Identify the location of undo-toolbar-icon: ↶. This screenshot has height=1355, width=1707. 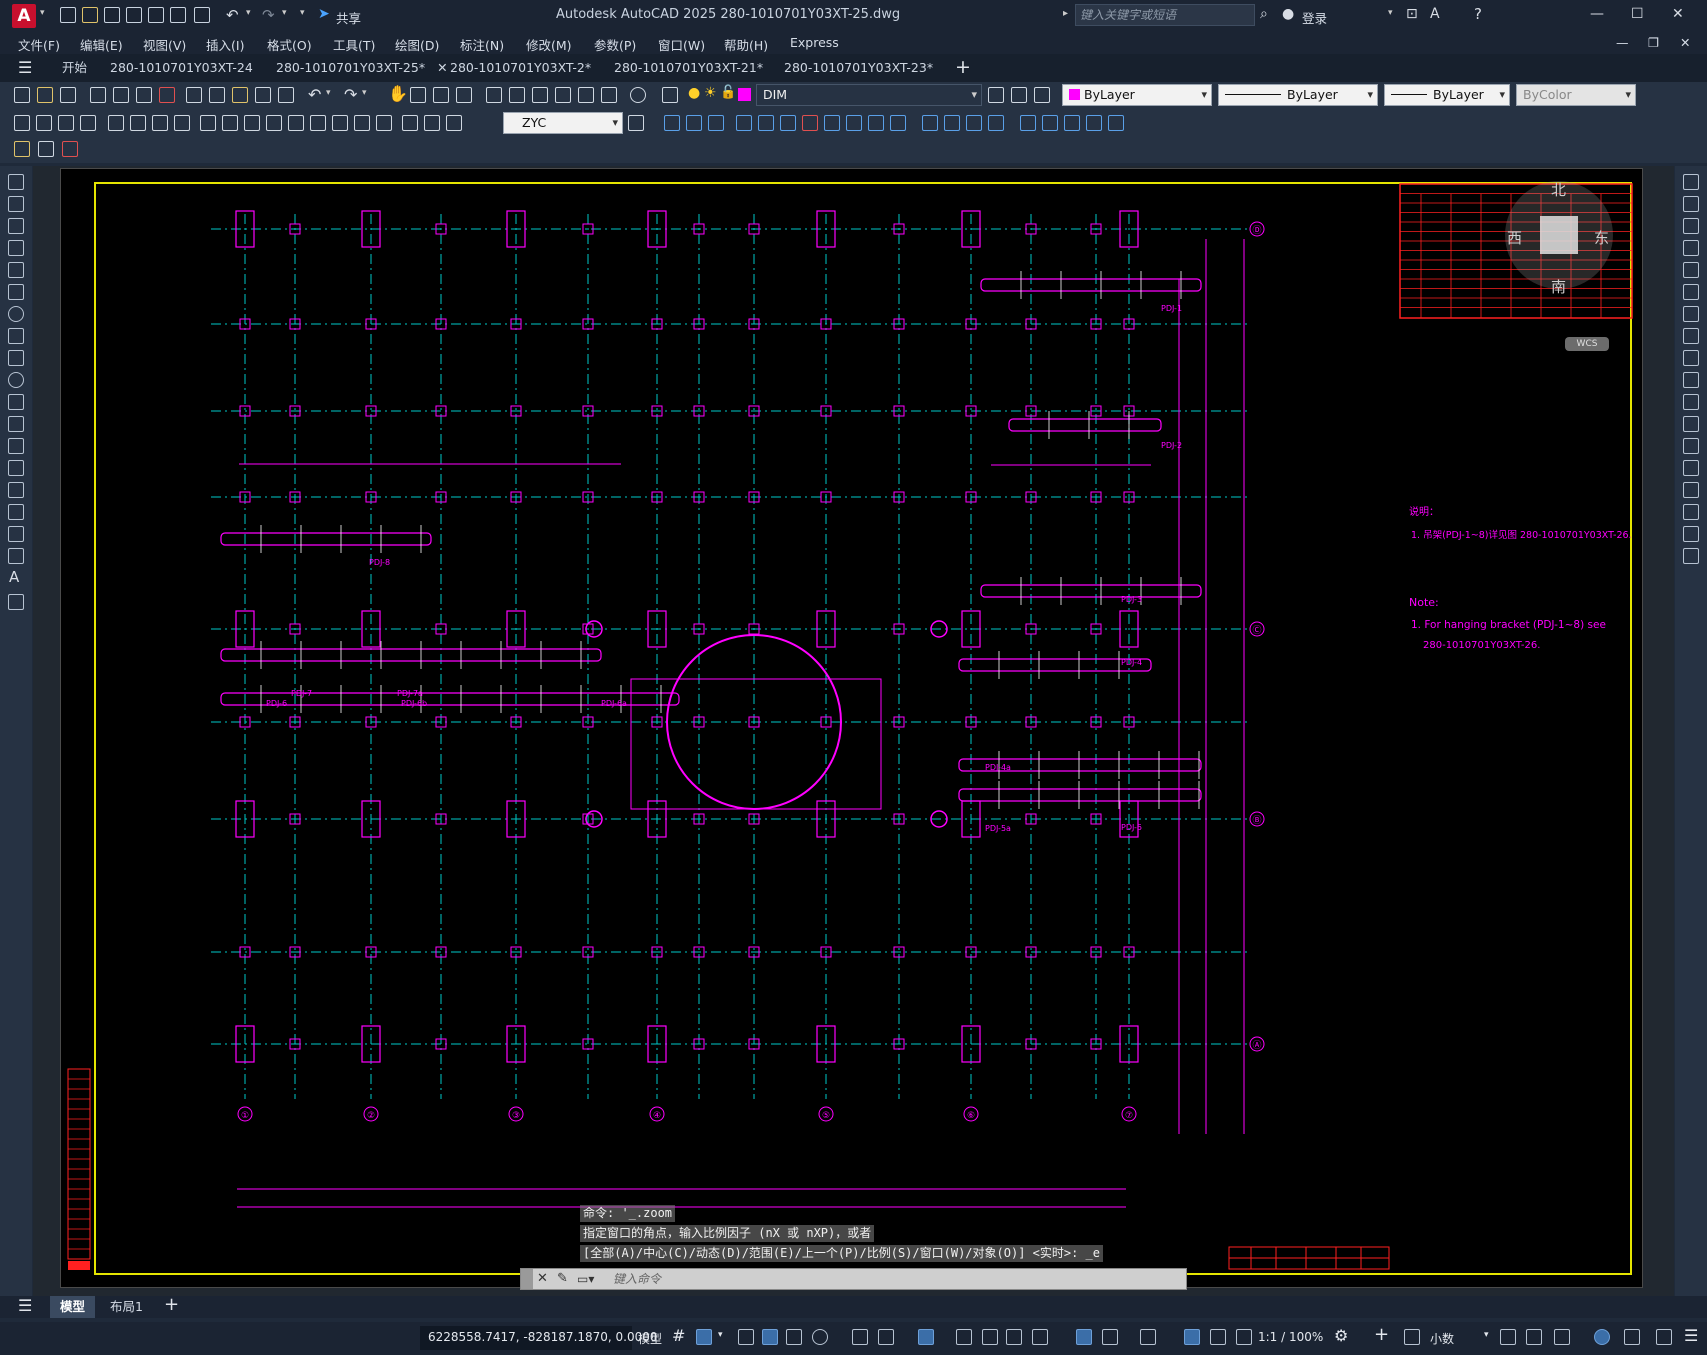
(314, 94).